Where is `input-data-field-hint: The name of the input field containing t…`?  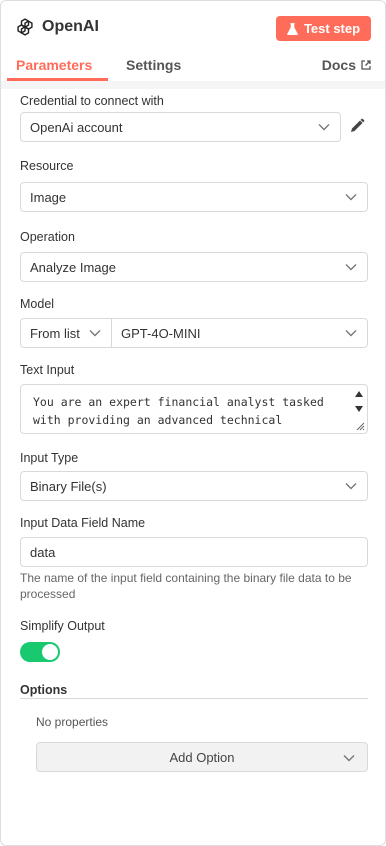
input-data-field-hint: The name of the input field containing t… is located at coordinates (186, 586).